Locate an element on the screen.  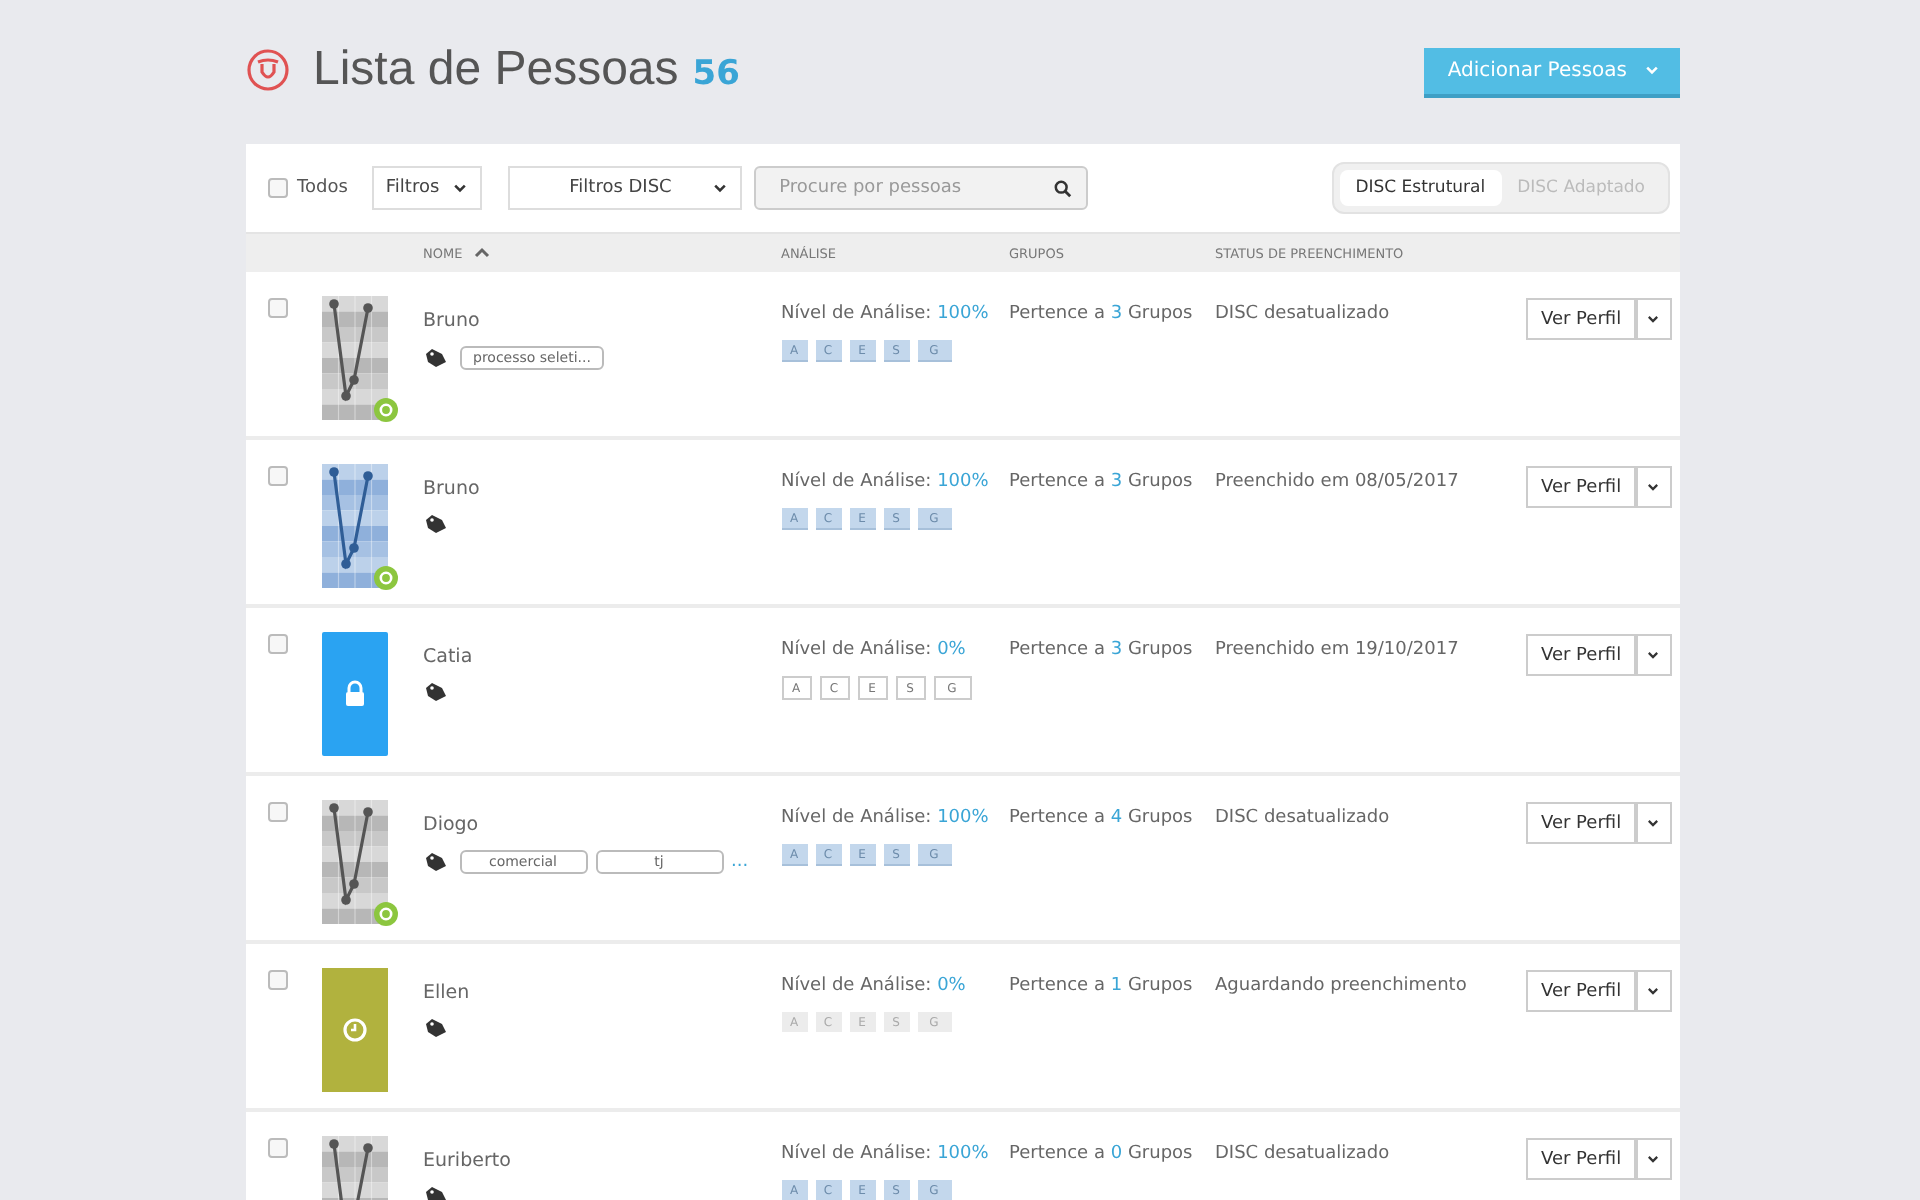
pending-profile-tile is located at coordinates (354, 1030).